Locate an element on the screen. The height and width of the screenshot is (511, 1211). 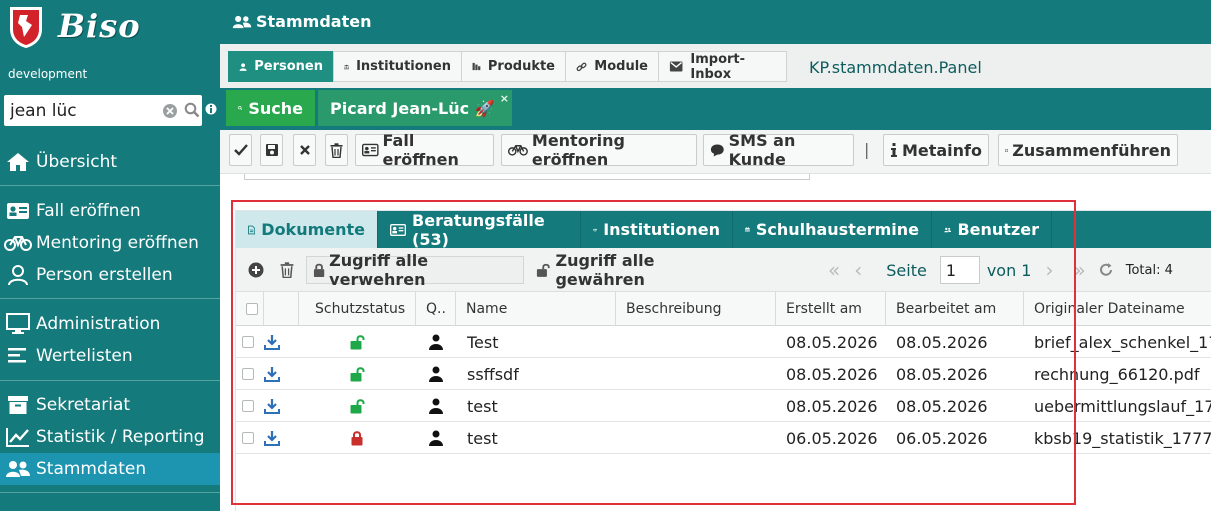
clear-icon is located at coordinates (170, 111).